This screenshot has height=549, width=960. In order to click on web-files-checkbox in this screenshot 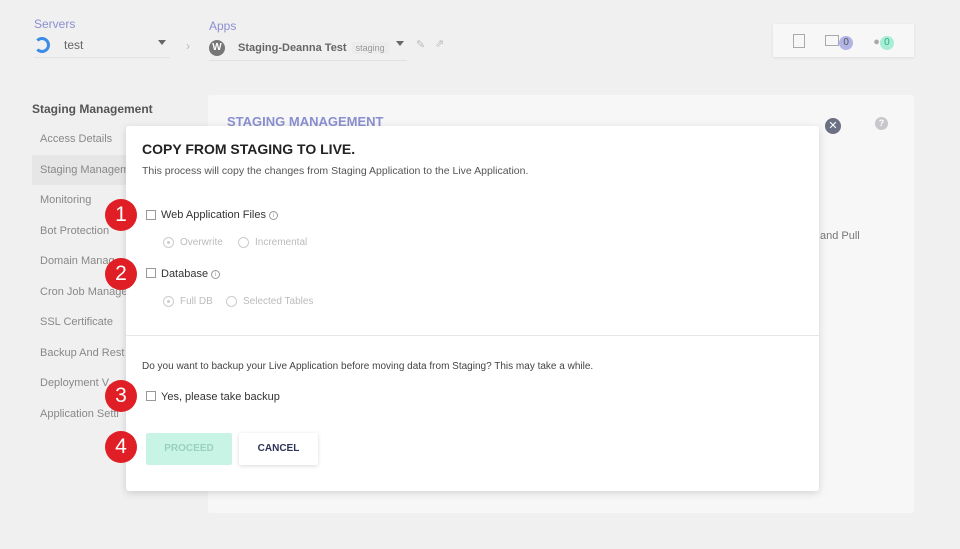, I will do `click(151, 215)`.